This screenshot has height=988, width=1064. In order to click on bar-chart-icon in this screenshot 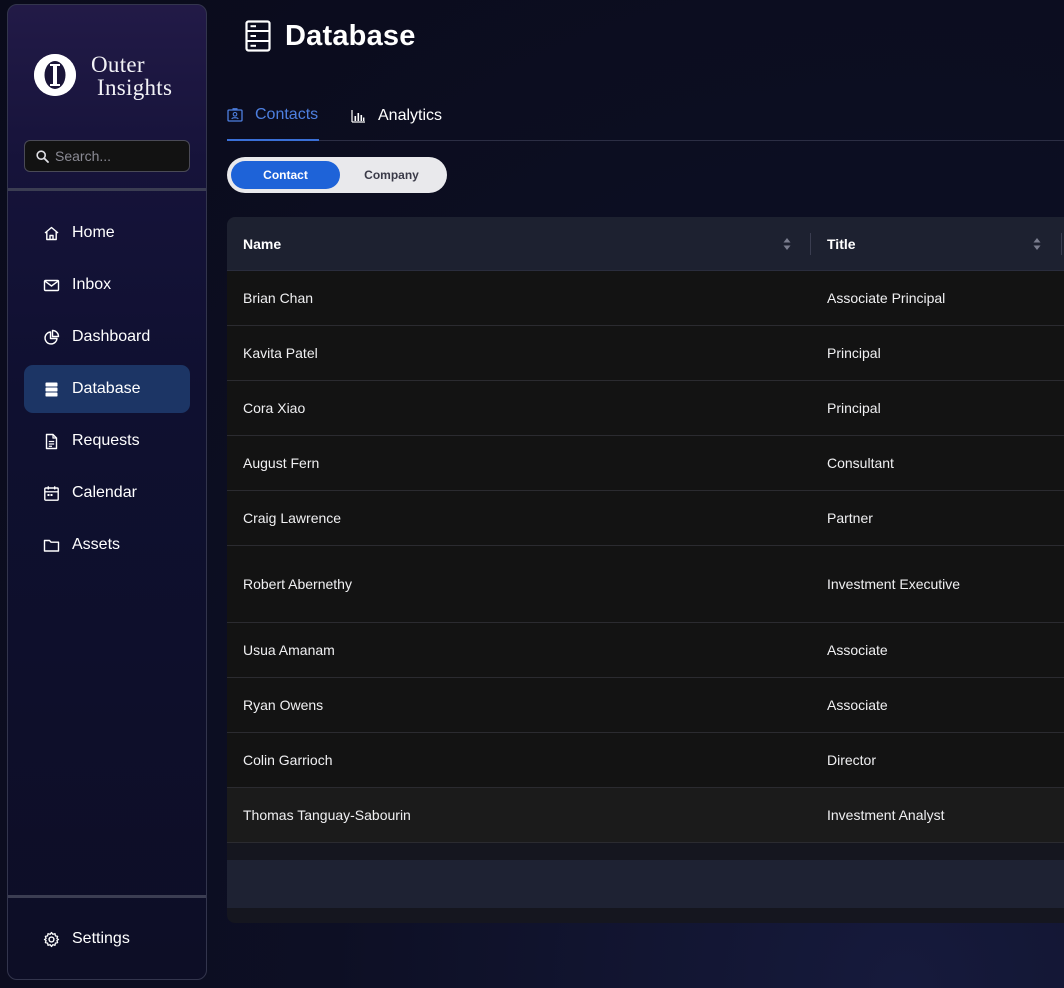, I will do `click(358, 116)`.